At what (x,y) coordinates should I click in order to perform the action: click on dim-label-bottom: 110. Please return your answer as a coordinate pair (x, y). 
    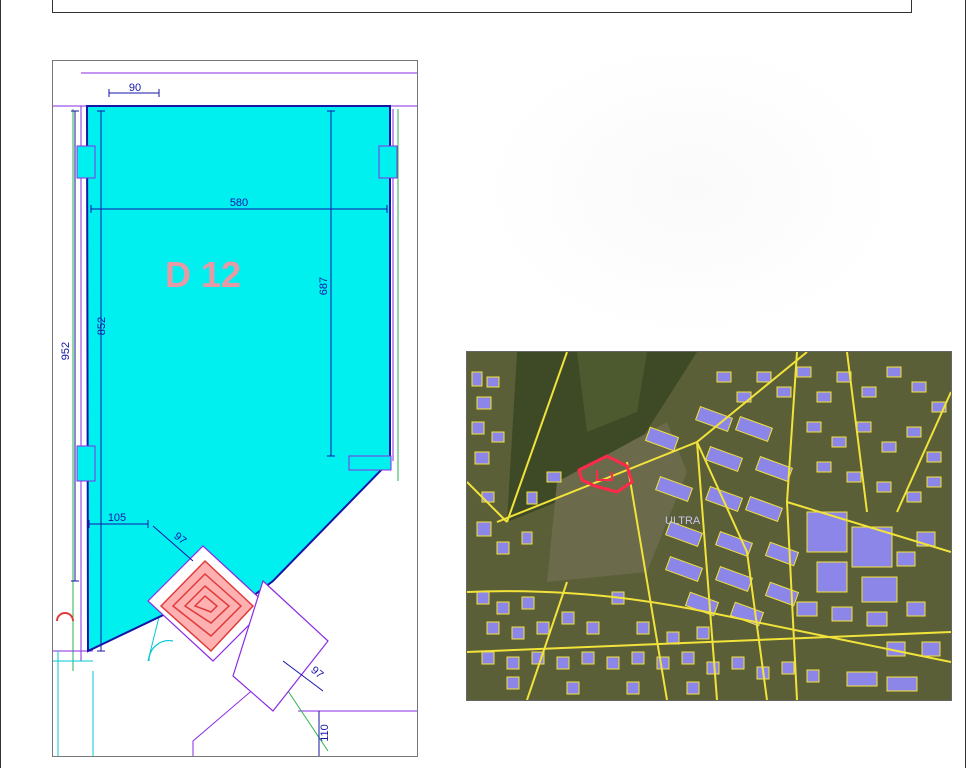
    Looking at the image, I should click on (325, 733).